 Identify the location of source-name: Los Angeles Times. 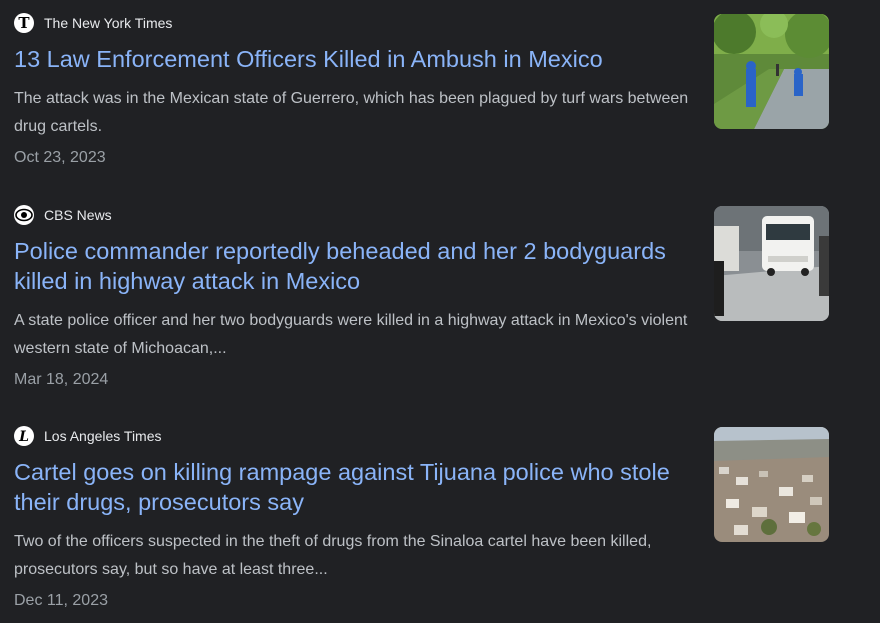
(103, 436).